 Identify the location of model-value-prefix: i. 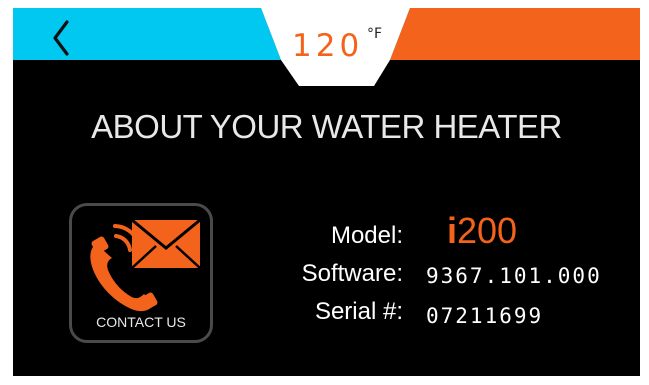
(452, 230).